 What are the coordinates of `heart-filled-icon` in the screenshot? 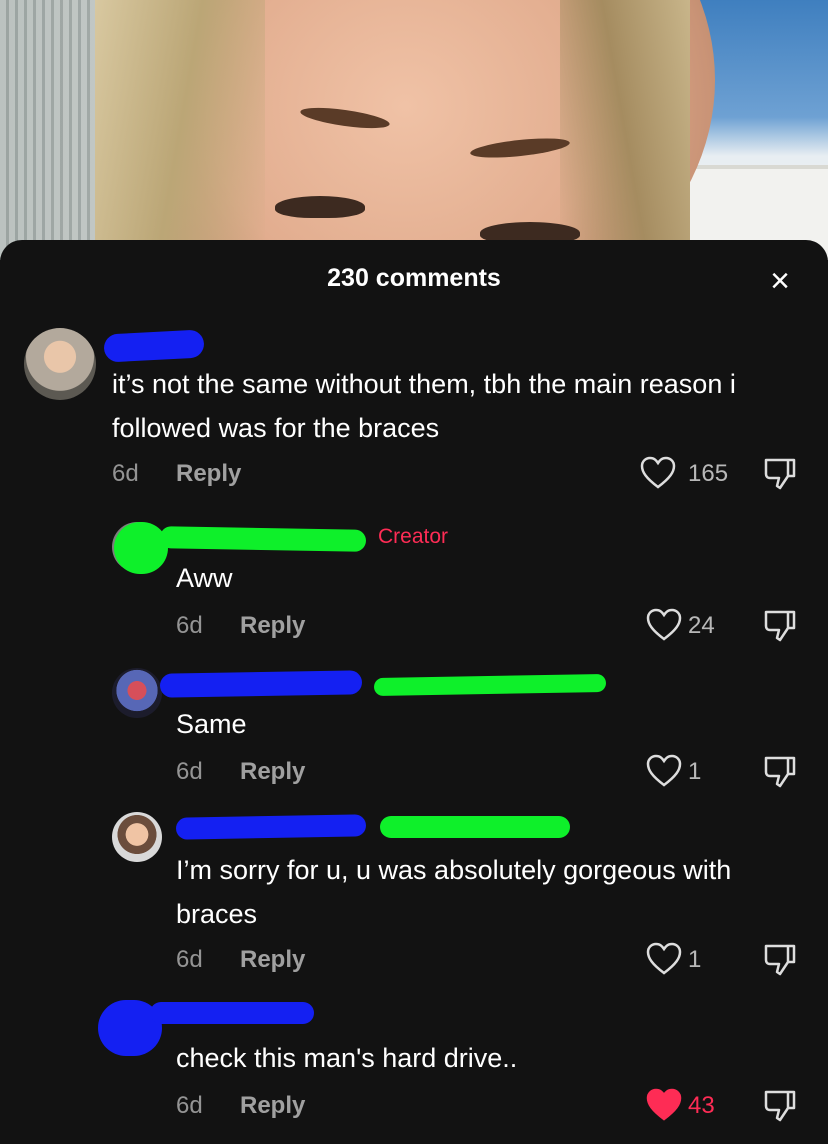 It's located at (664, 1105).